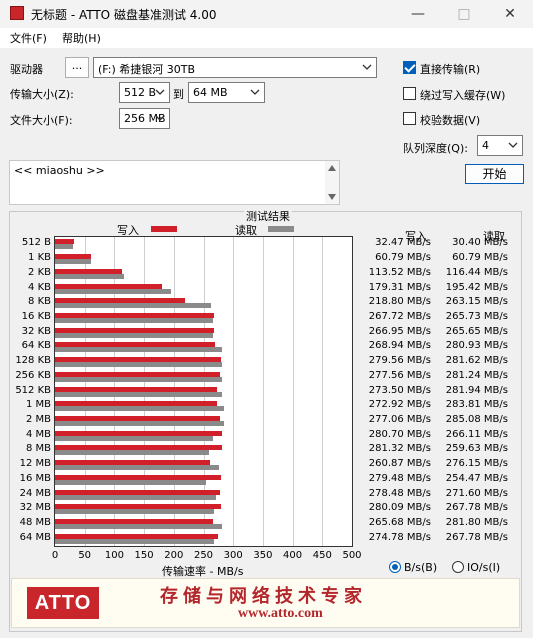 This screenshot has height=638, width=533. What do you see at coordinates (178, 94) in the screenshot?
I see `to-label: 到` at bounding box center [178, 94].